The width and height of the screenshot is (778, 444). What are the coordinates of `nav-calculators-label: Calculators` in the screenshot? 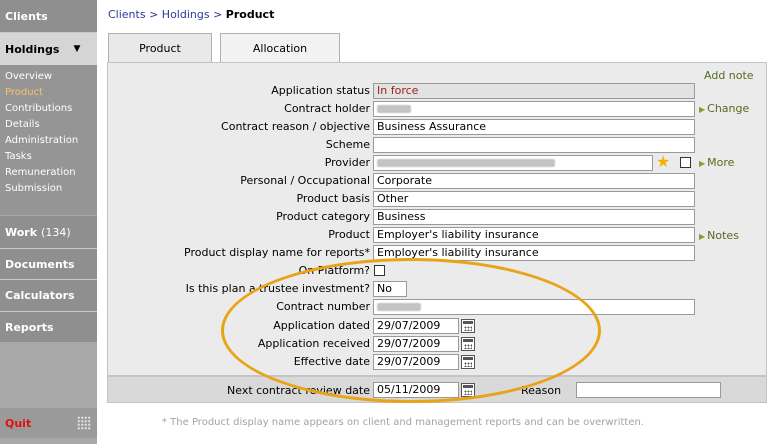 It's located at (40, 295).